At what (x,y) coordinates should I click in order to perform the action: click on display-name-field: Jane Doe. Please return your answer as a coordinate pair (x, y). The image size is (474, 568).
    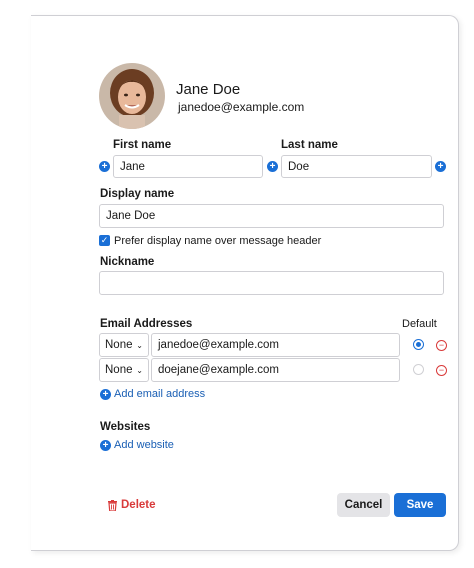
    Looking at the image, I should click on (271, 216).